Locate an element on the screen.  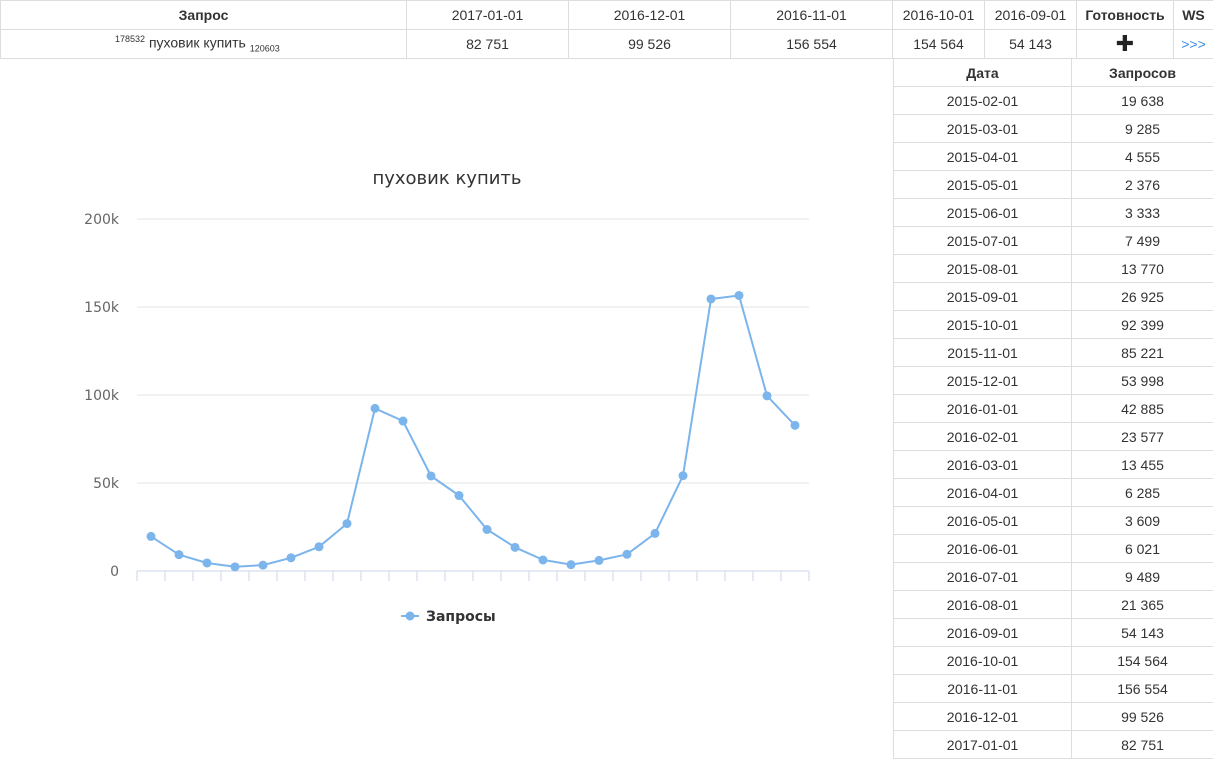
query-suffix-count: 120603 is located at coordinates (265, 49).